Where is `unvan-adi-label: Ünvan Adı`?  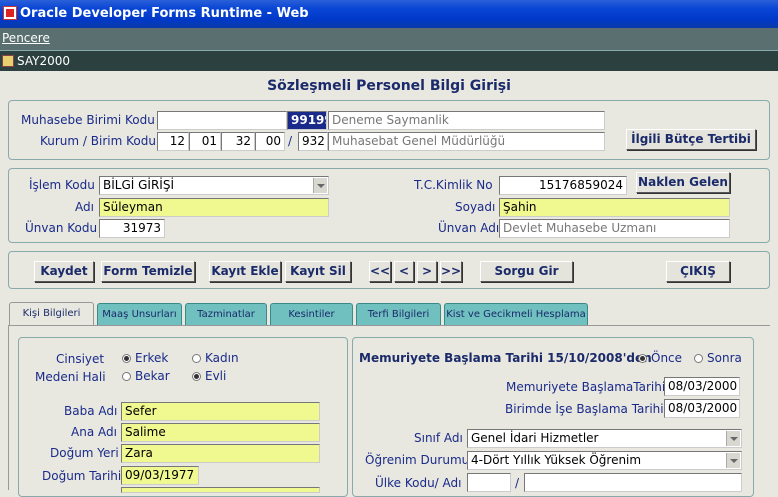
unvan-adi-label: Ünvan Adı is located at coordinates (469, 228).